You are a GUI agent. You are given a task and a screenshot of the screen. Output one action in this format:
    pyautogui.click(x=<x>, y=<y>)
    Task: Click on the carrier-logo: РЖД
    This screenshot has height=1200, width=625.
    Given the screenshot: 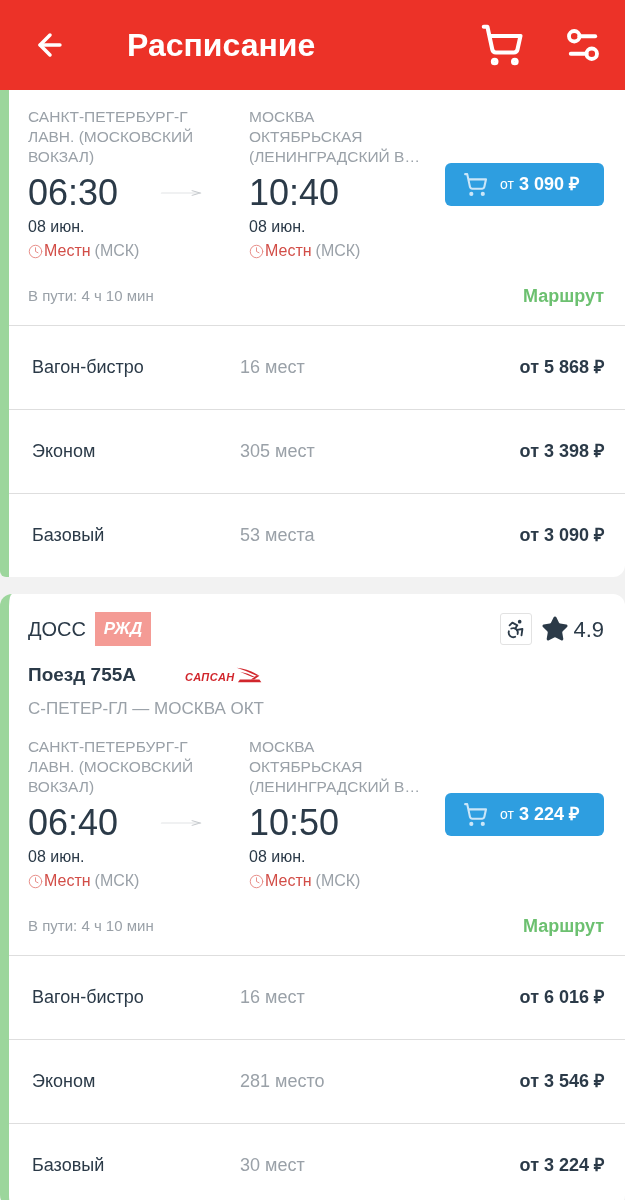 What is the action you would take?
    pyautogui.click(x=123, y=629)
    